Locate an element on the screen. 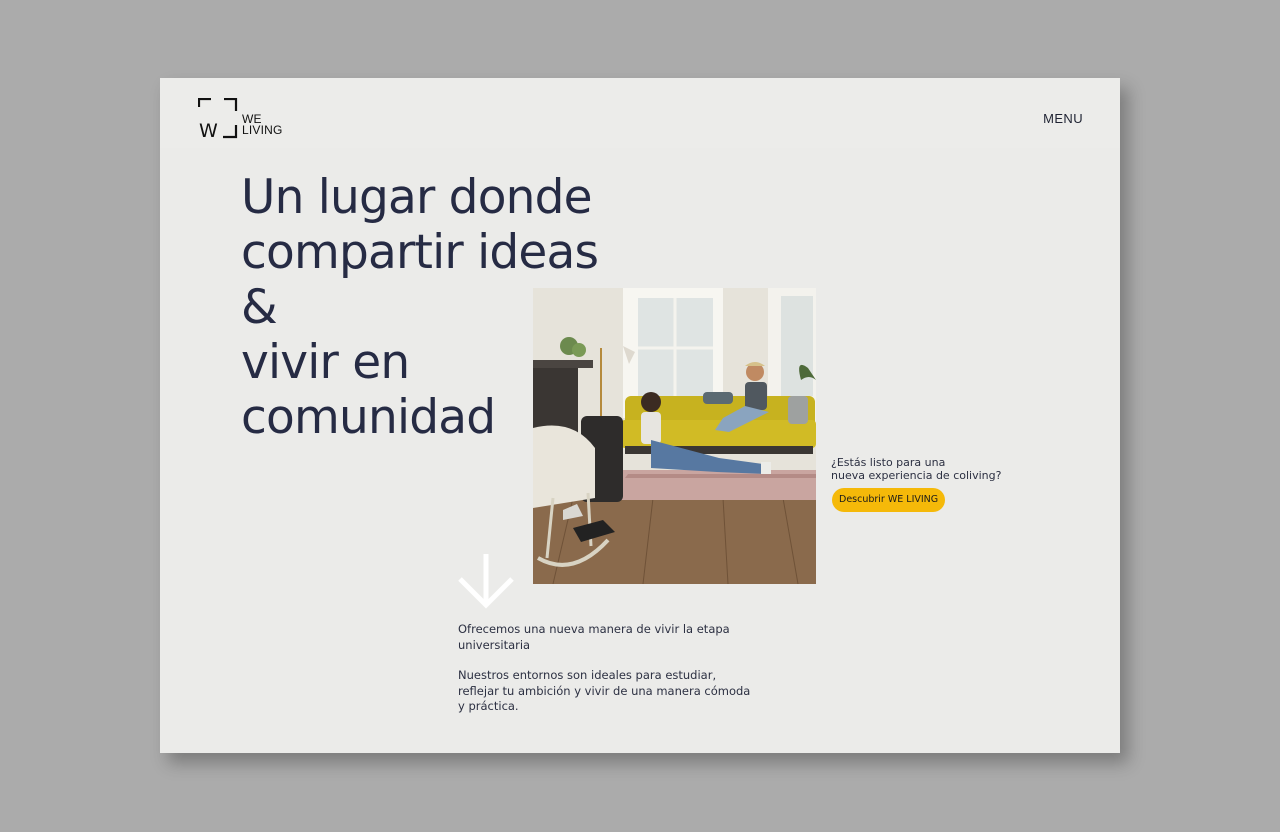 This screenshot has width=1280, height=832. logo-wordmark: WE LIVING is located at coordinates (262, 125).